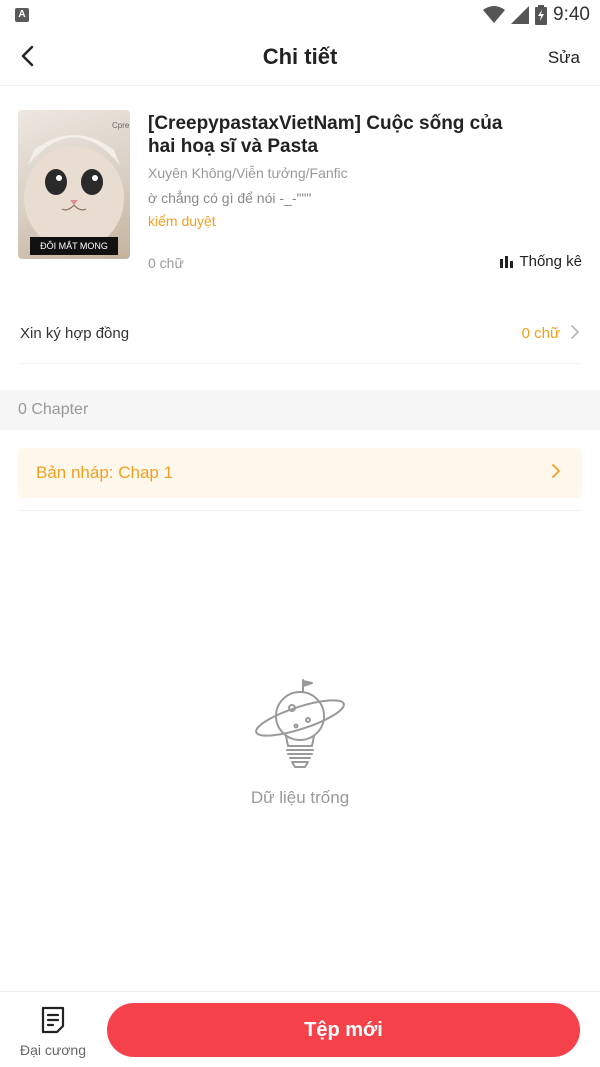 The width and height of the screenshot is (600, 1067). Describe the element at coordinates (182, 221) in the screenshot. I see `review-status-badge: kiểm duyệt` at that location.